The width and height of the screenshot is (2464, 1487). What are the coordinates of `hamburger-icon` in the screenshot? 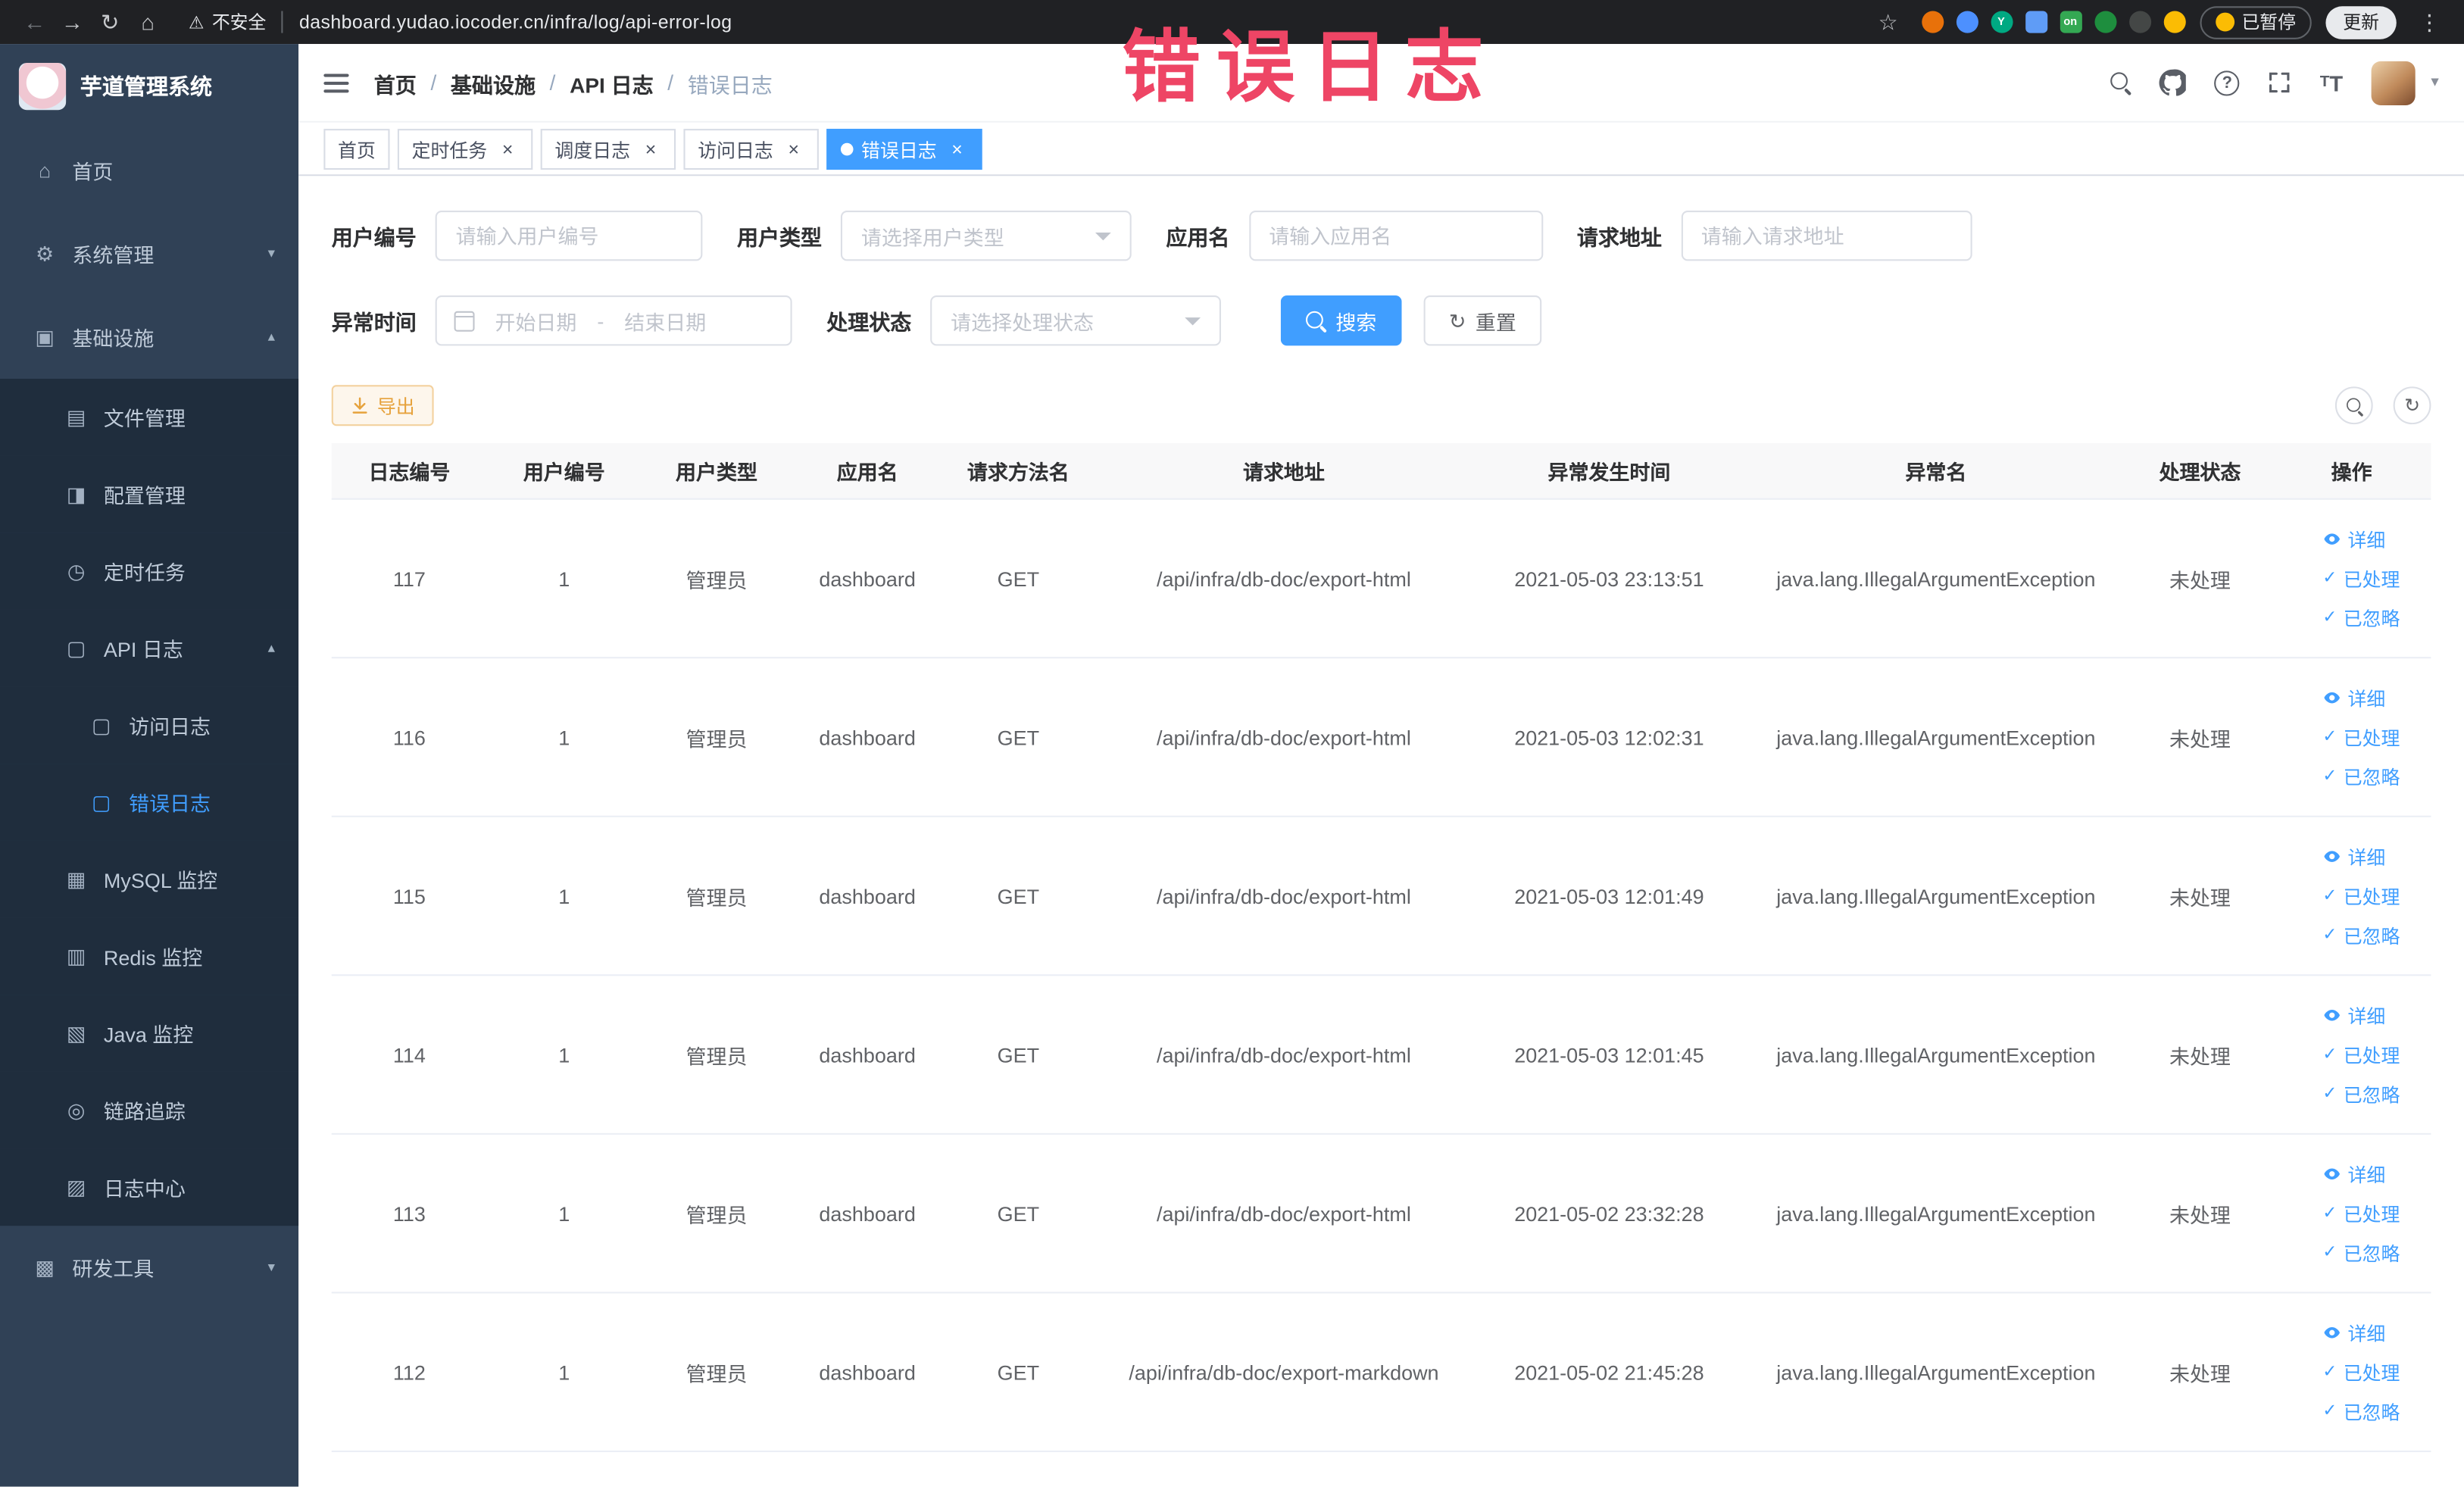 It's located at (336, 82).